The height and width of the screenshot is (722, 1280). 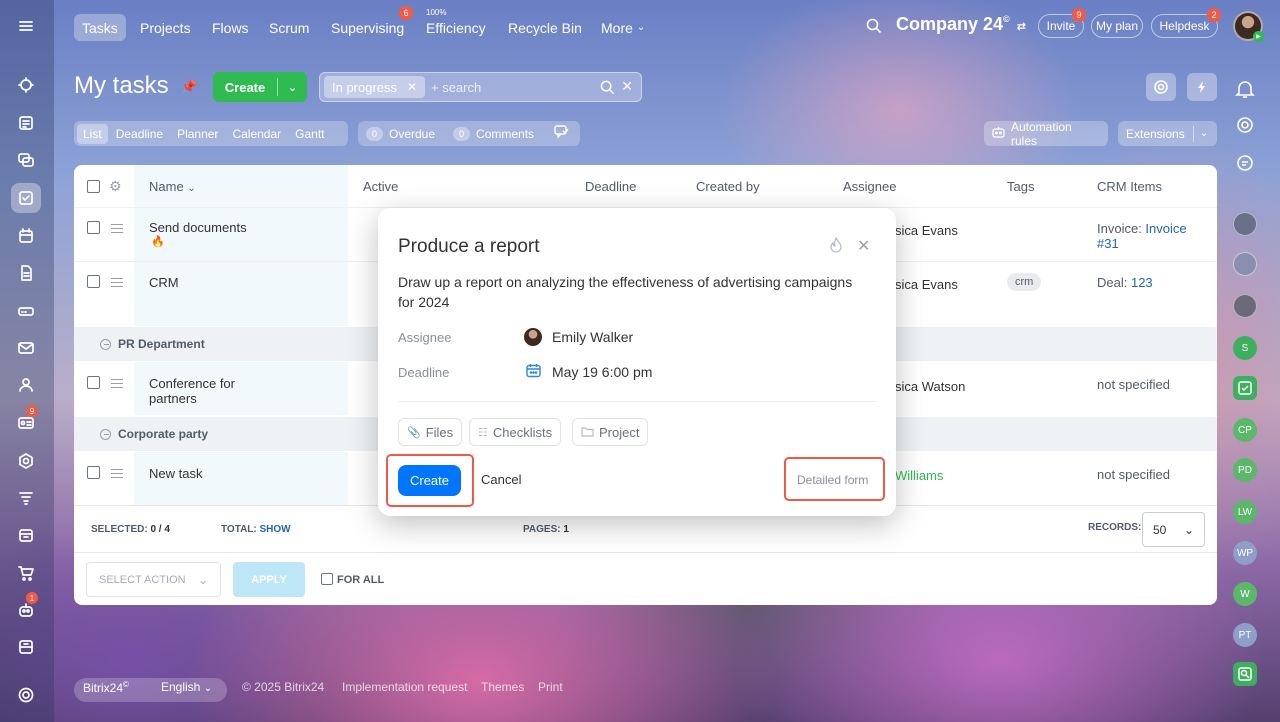 I want to click on collapse-icon, so click(x=105, y=344).